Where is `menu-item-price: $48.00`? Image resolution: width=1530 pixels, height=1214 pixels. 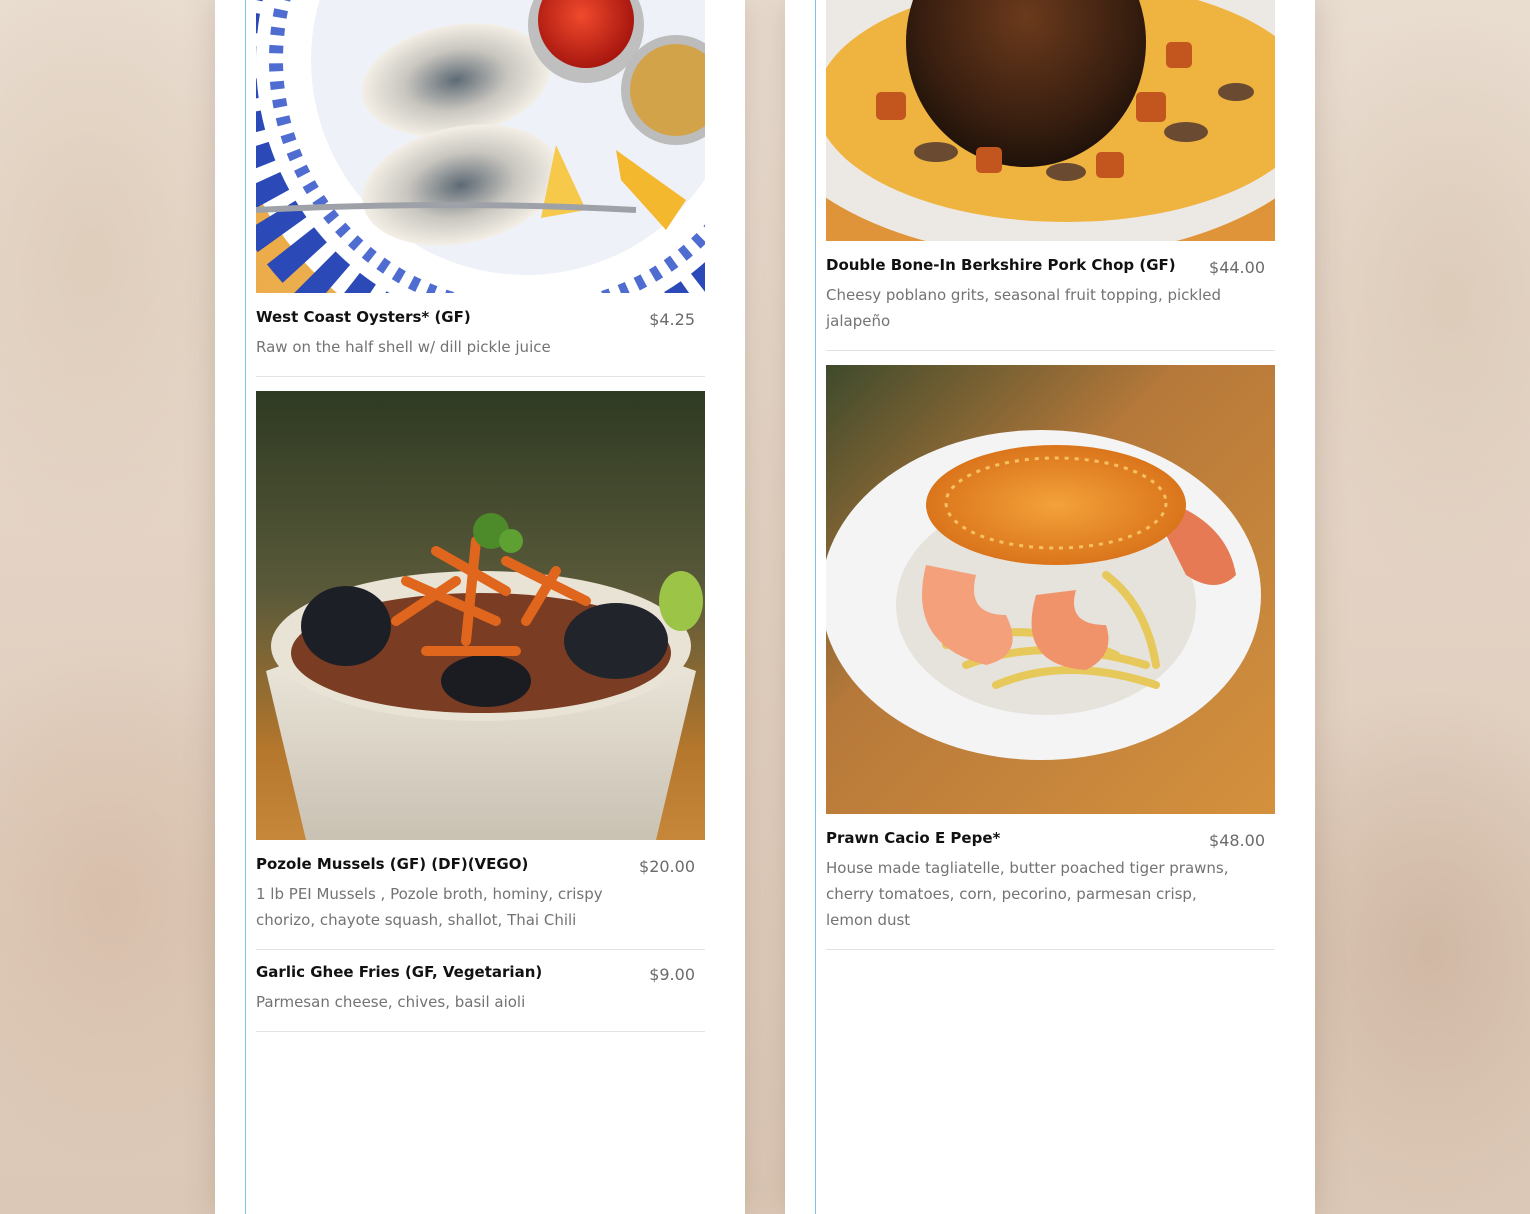 menu-item-price: $48.00 is located at coordinates (1237, 840).